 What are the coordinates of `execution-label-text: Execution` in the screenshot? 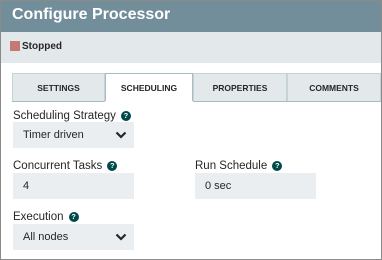 It's located at (38, 217).